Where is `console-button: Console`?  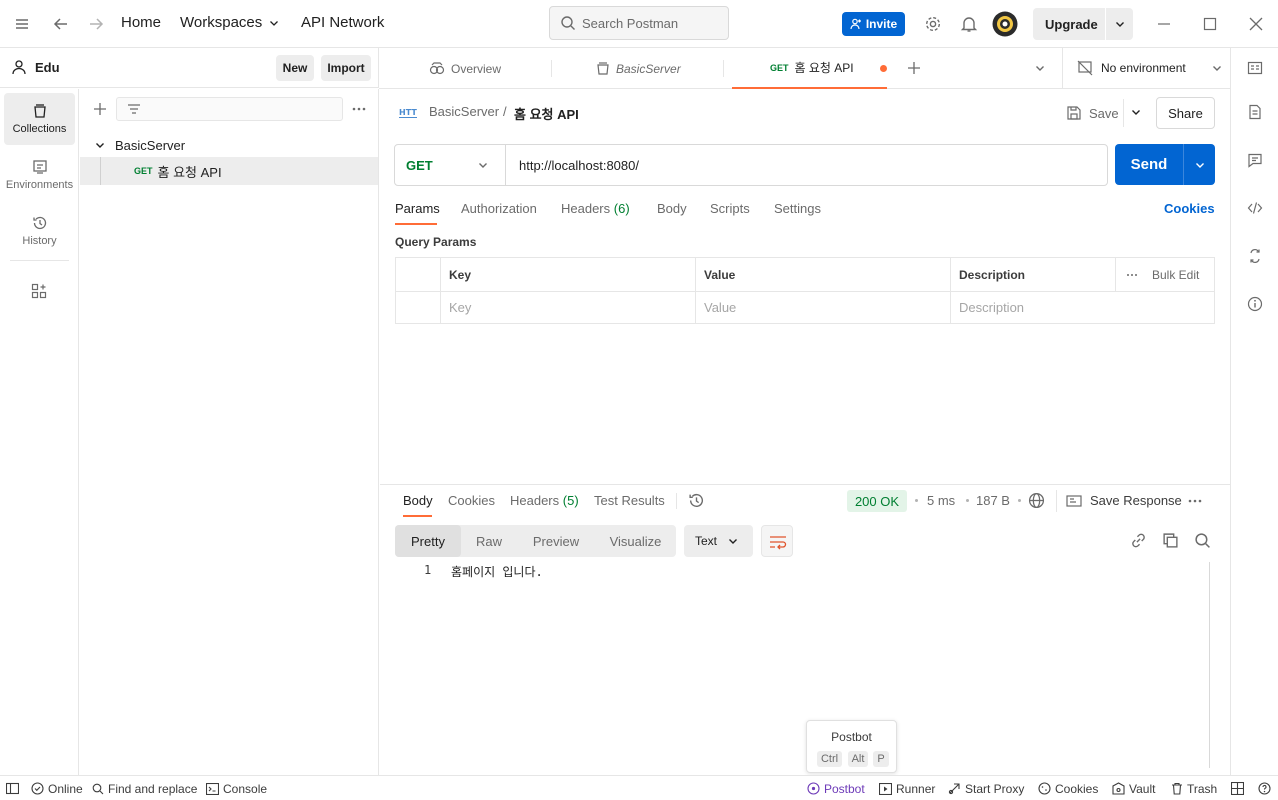 console-button: Console is located at coordinates (236, 788).